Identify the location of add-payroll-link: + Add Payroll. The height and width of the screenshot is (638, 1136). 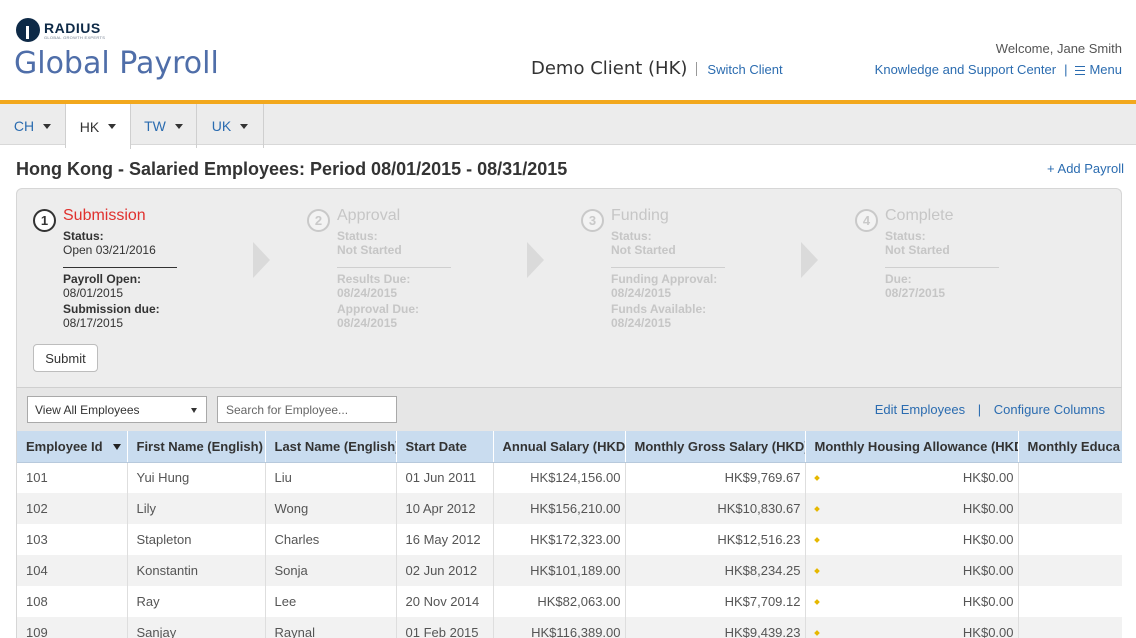
(1085, 168).